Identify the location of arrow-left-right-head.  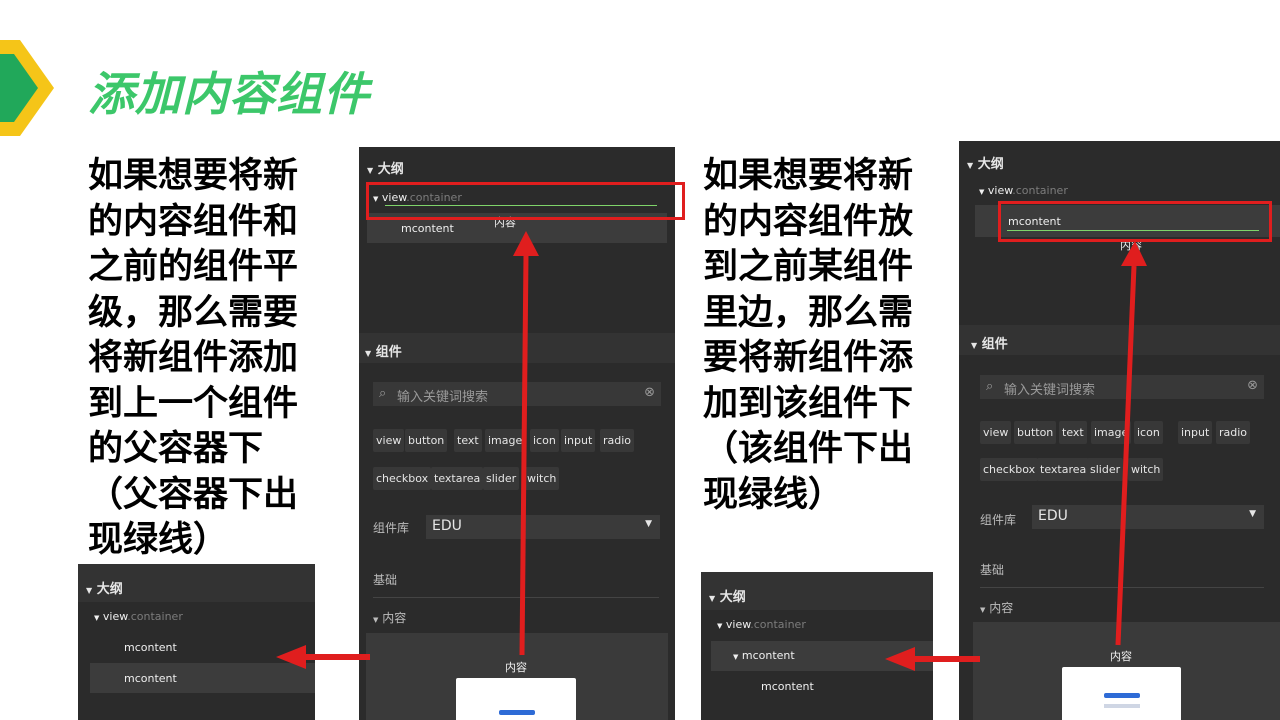
(900, 659).